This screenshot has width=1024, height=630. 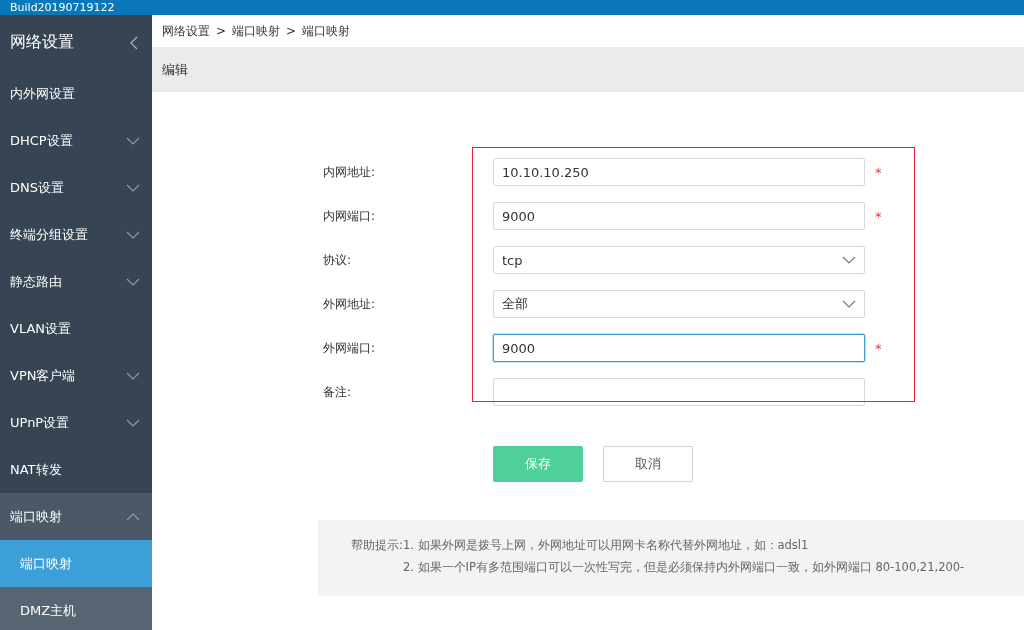 I want to click on field-value: 全部, so click(x=515, y=304).